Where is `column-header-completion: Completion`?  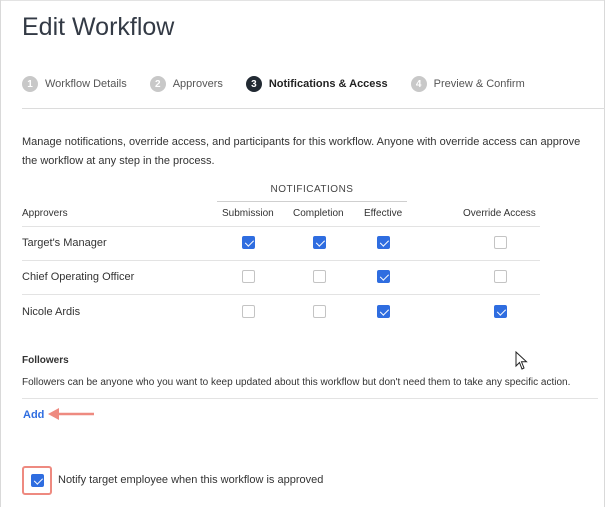
column-header-completion: Completion is located at coordinates (318, 213).